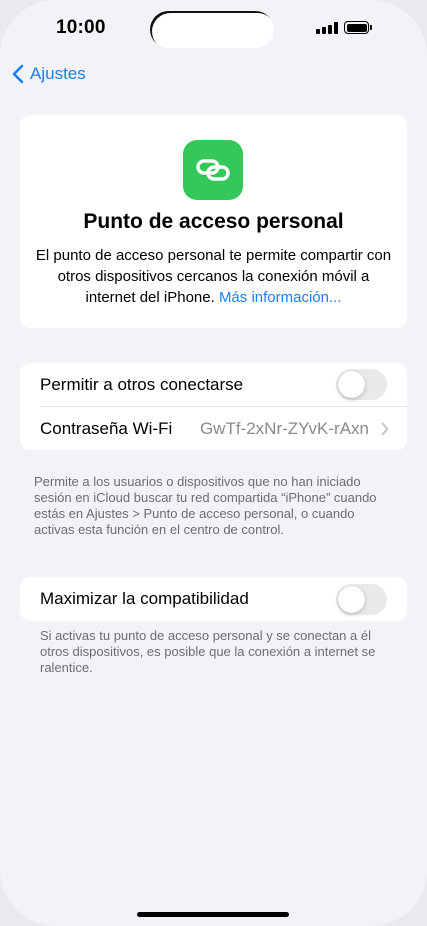 The image size is (427, 926). I want to click on status-time: 10:00, so click(81, 27).